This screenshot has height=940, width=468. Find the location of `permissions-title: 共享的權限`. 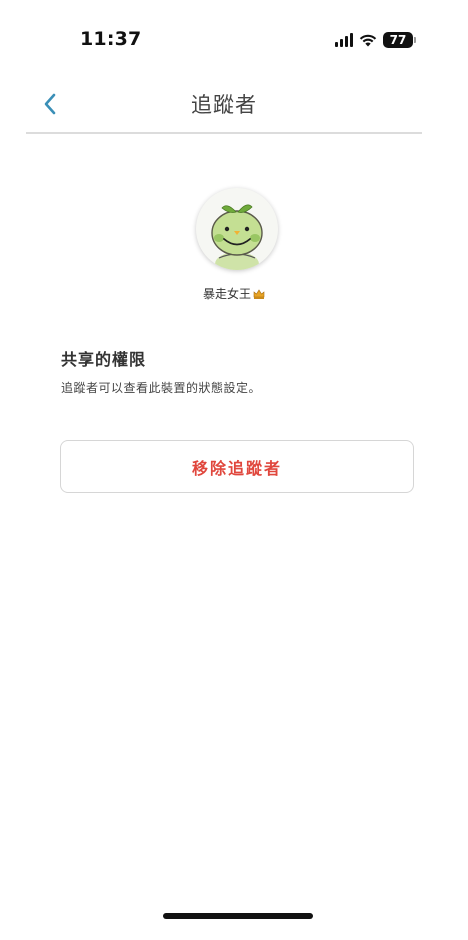

permissions-title: 共享的權限 is located at coordinates (104, 359).